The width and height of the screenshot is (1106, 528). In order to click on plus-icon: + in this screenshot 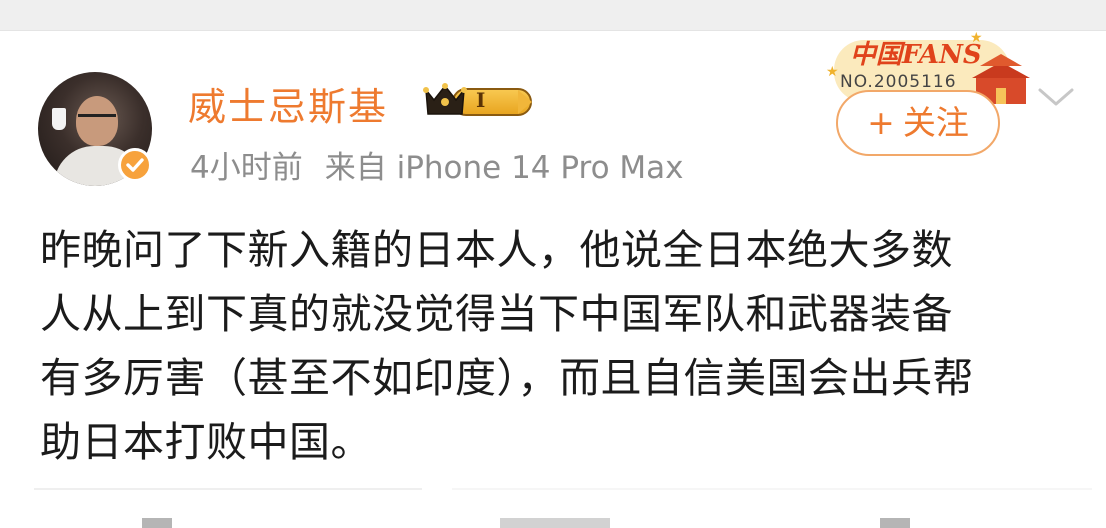, I will do `click(881, 122)`.